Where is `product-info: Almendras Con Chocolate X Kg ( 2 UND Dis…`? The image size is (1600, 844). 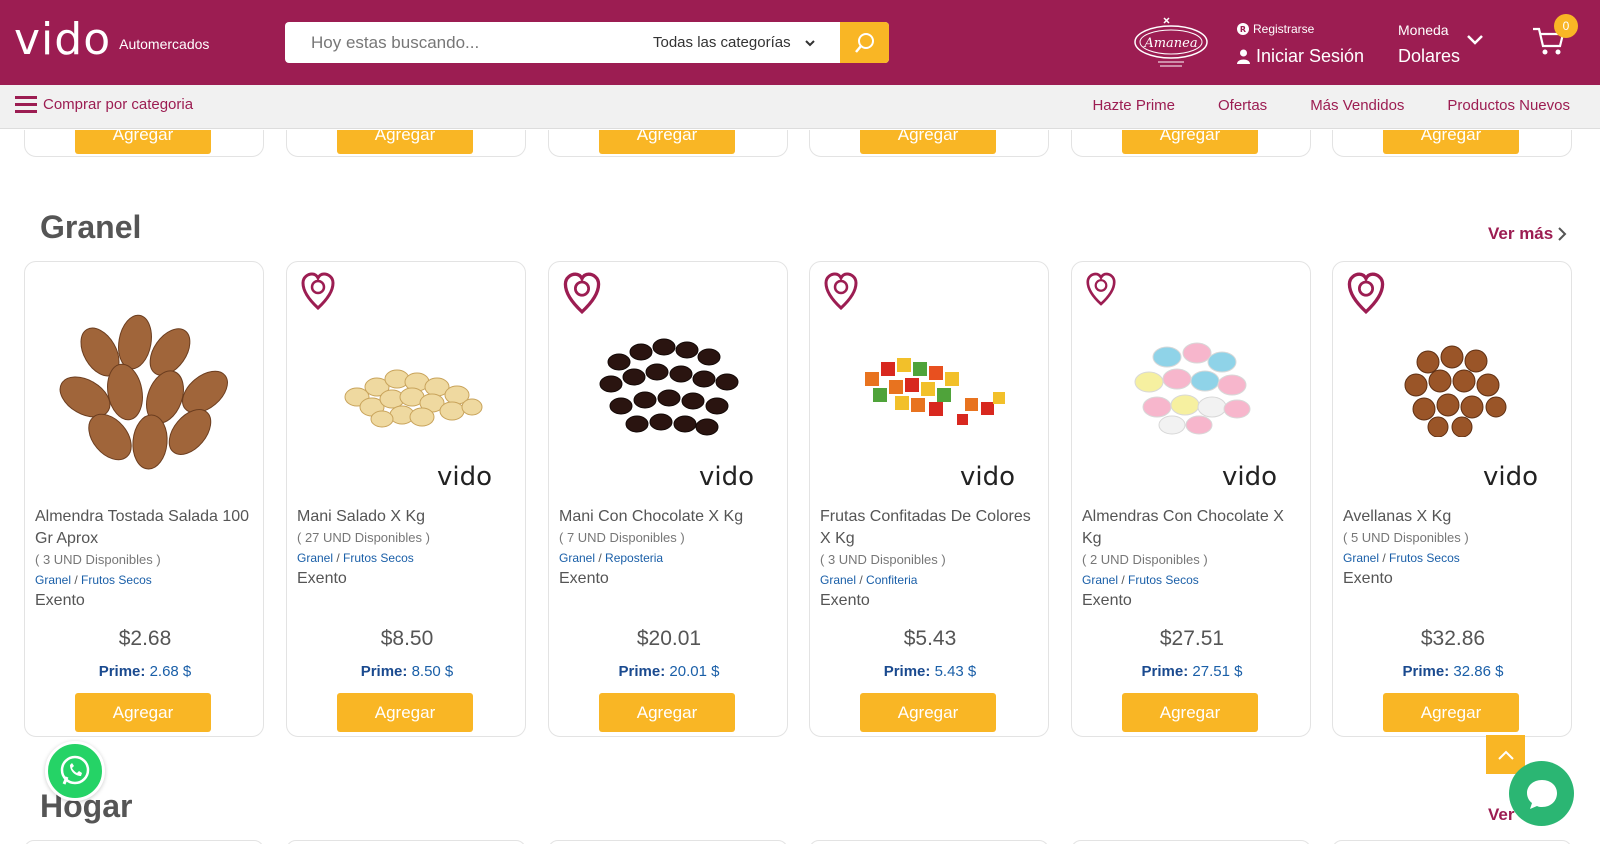 product-info: Almendras Con Chocolate X Kg ( 2 UND Dis… is located at coordinates (1194, 559).